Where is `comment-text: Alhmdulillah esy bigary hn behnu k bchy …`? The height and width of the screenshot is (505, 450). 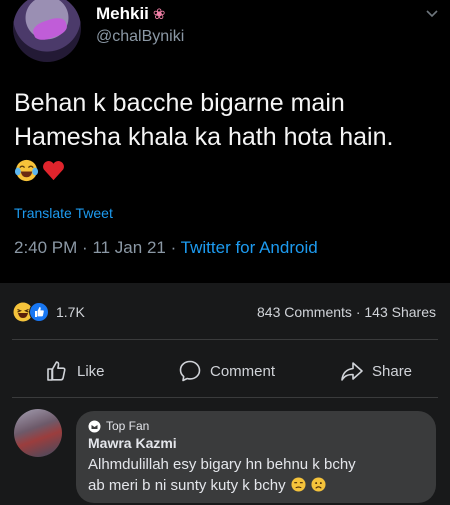
comment-text: Alhmdulillah esy bigary hn behnu k bchy … is located at coordinates (258, 475).